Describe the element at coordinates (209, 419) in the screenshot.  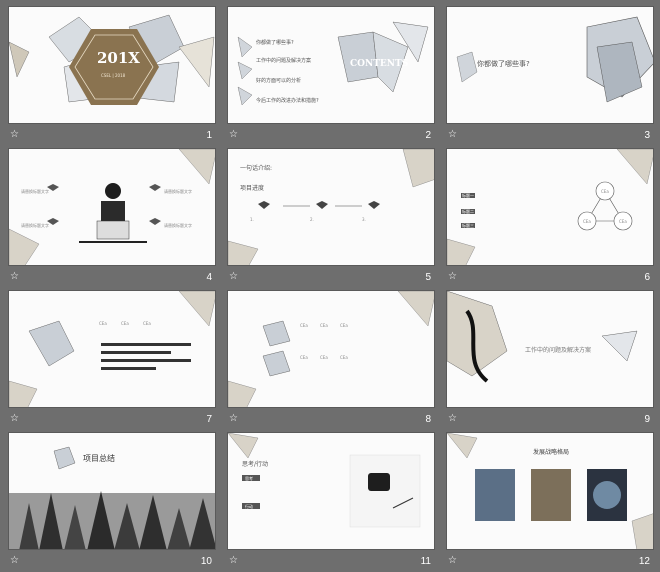
I see `slide-number-7: 7` at that location.